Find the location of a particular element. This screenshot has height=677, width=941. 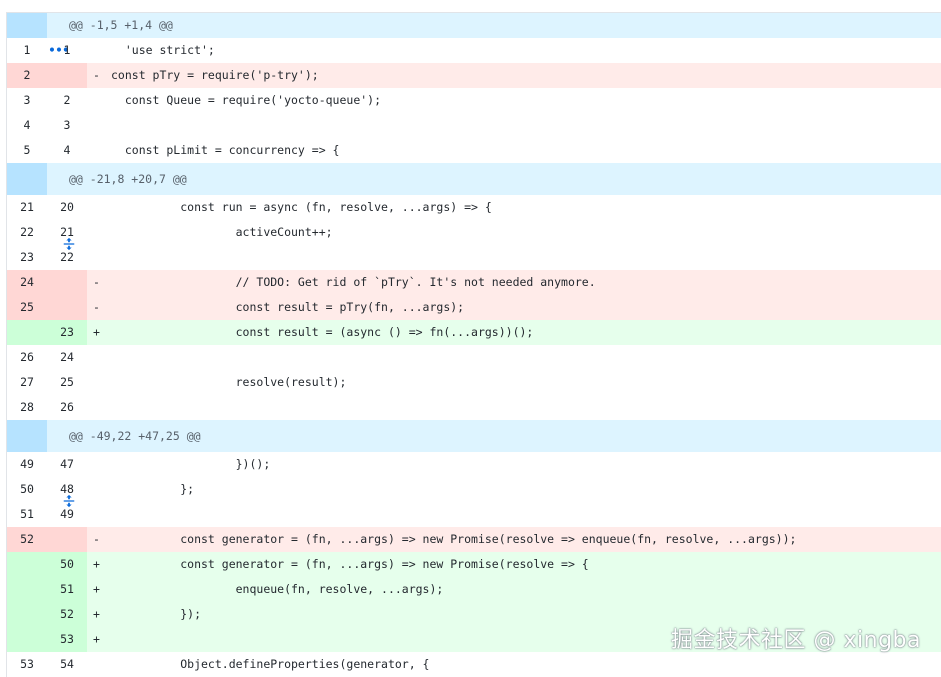

old-line-number: 24 is located at coordinates (27, 282).